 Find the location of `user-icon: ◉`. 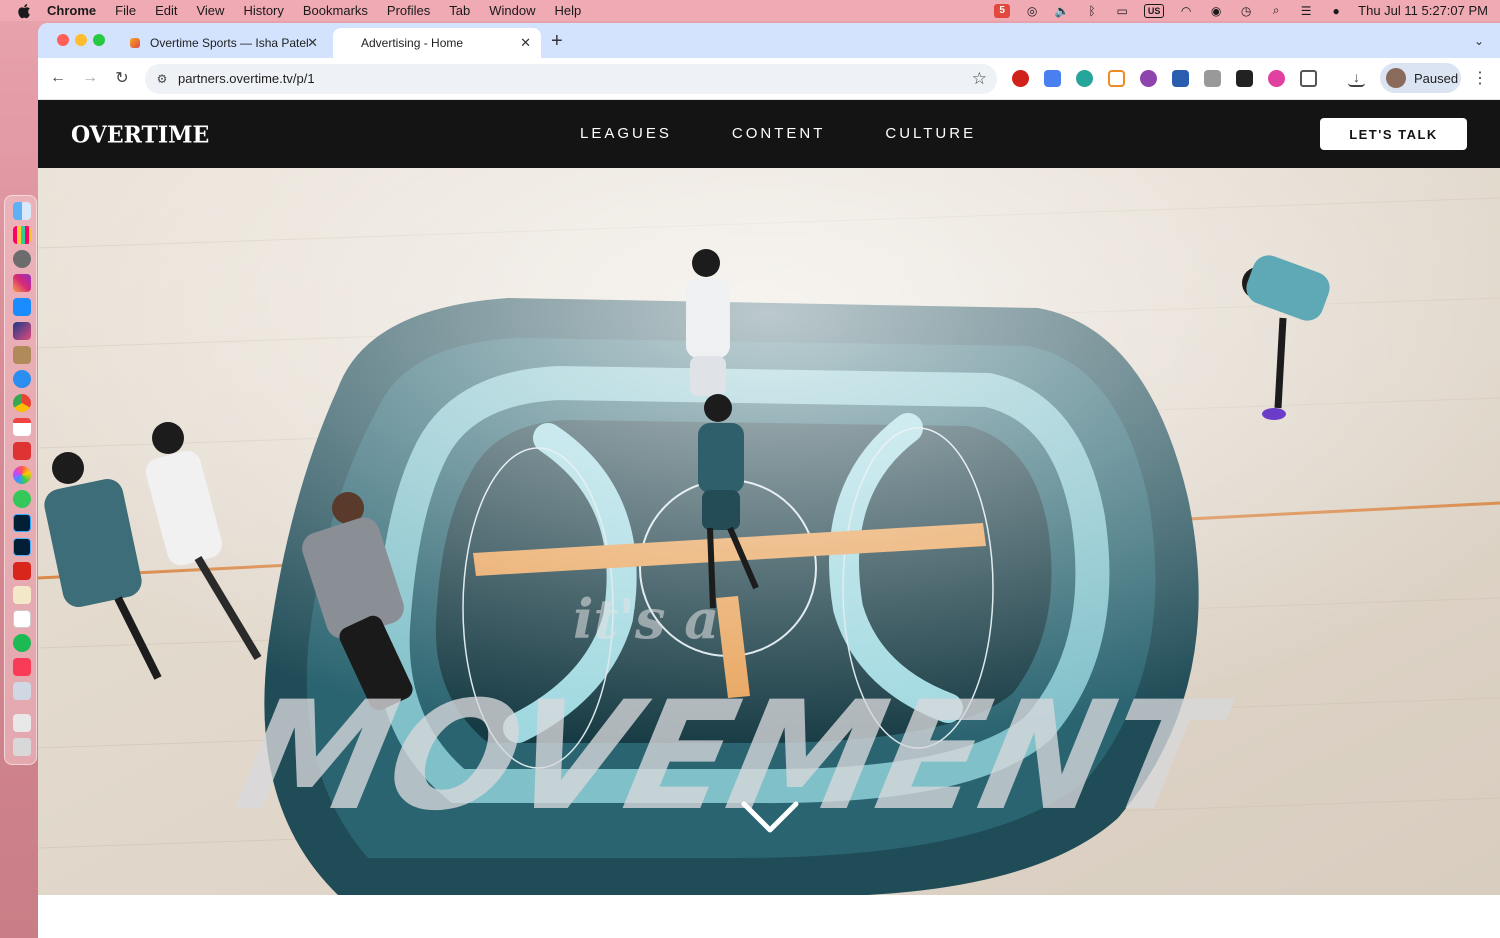

user-icon: ◉ is located at coordinates (1216, 11).